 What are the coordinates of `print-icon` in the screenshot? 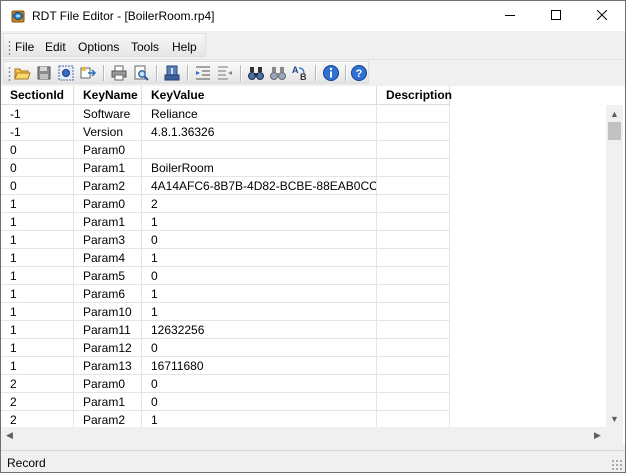 It's located at (119, 73).